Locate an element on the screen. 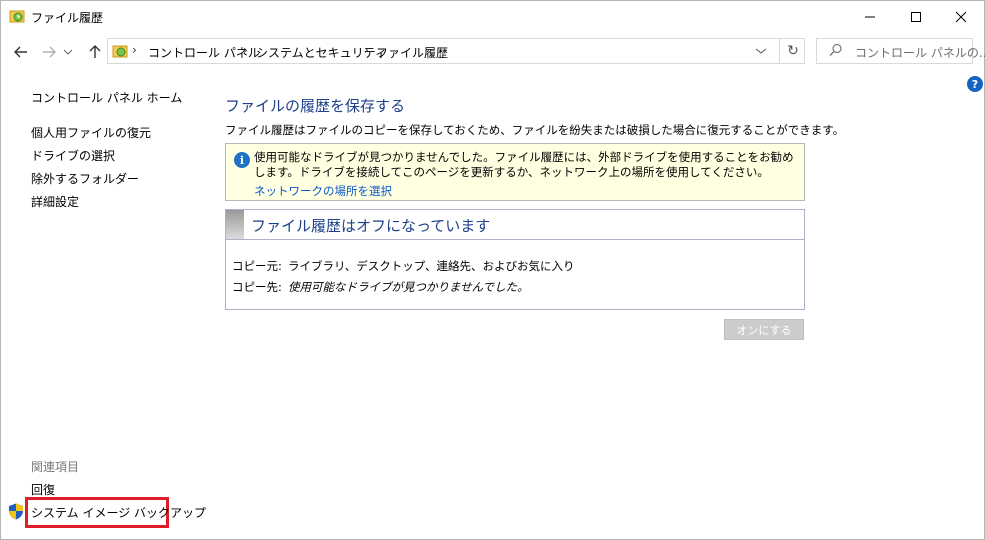  status-indicator is located at coordinates (235, 224).